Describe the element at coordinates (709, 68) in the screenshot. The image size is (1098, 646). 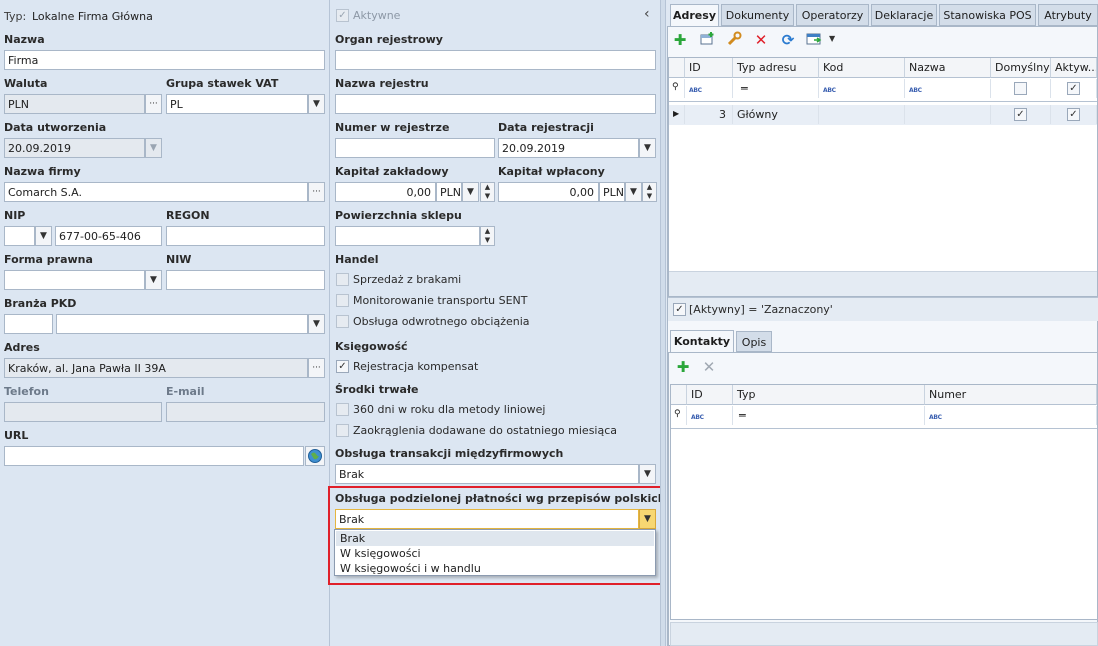
I see `col-header-id: ID` at that location.